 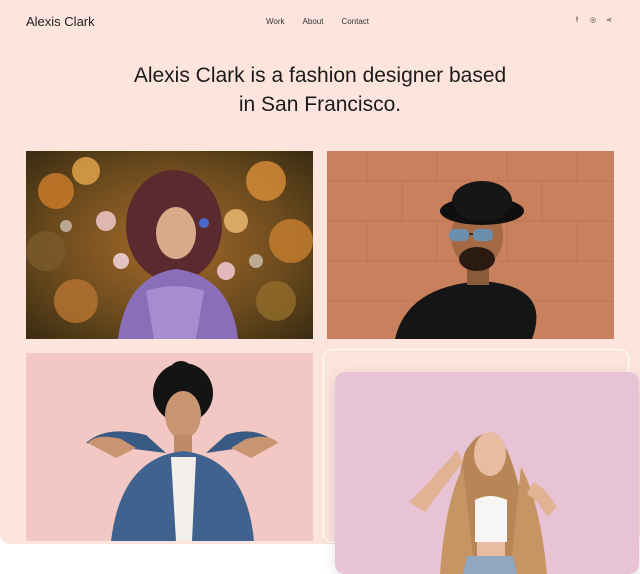 I want to click on nav-item-work: Work, so click(x=275, y=21).